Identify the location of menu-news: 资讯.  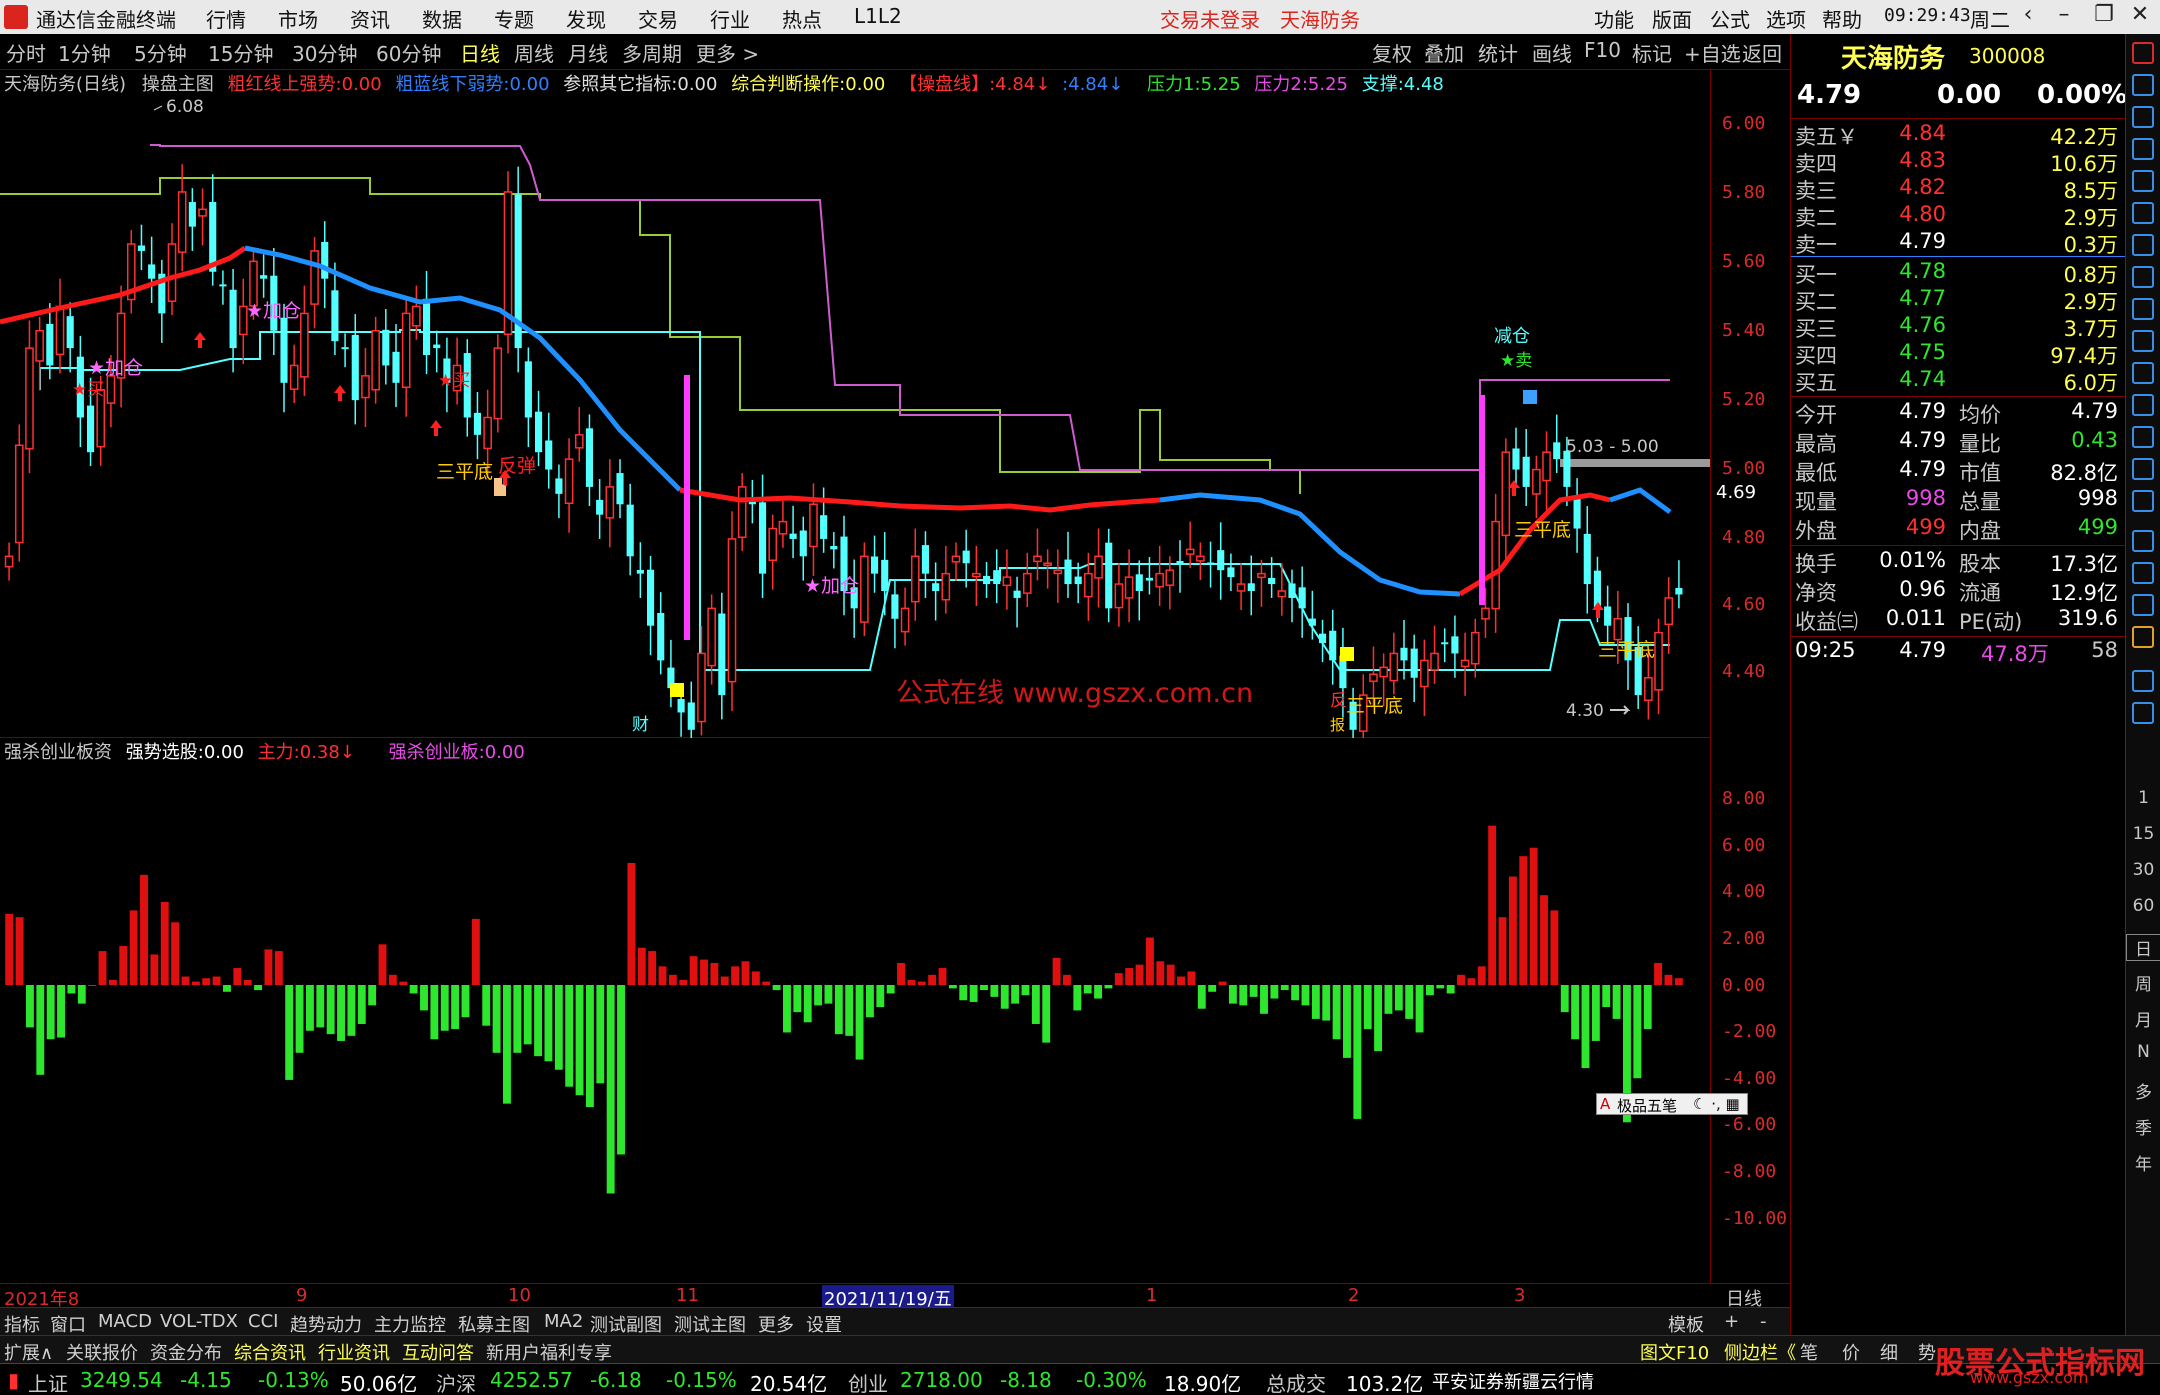
(370, 18).